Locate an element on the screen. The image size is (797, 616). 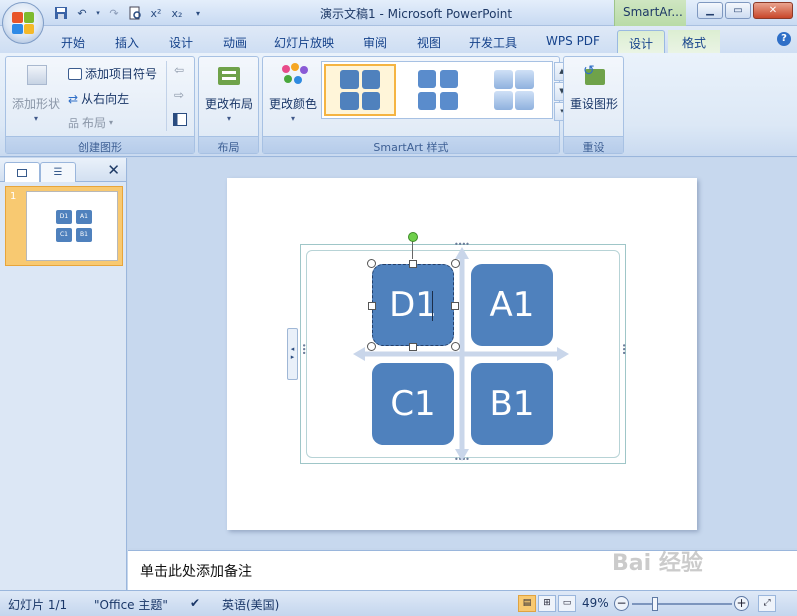
resize-handle-sw is located at coordinates (371, 346).